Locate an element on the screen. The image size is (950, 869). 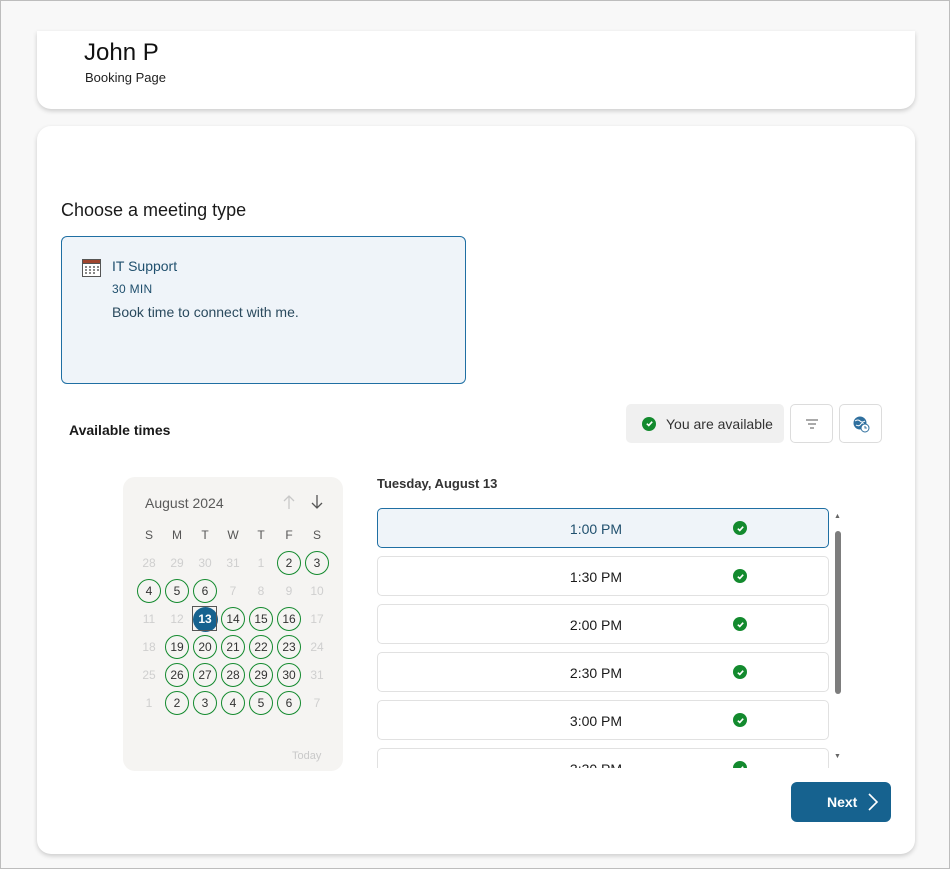
calendar-month-label: August 2024 is located at coordinates (184, 503).